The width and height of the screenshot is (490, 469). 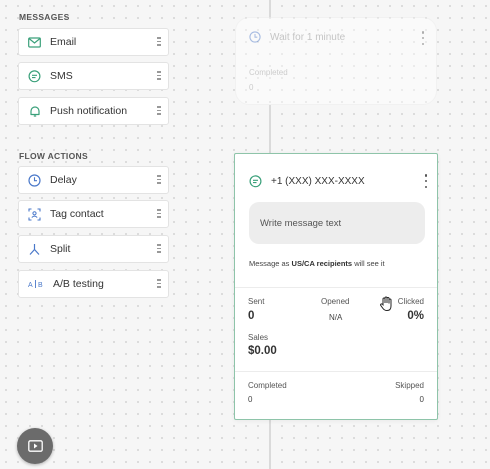 What do you see at coordinates (34, 214) in the screenshot?
I see `tag-contact-icon` at bounding box center [34, 214].